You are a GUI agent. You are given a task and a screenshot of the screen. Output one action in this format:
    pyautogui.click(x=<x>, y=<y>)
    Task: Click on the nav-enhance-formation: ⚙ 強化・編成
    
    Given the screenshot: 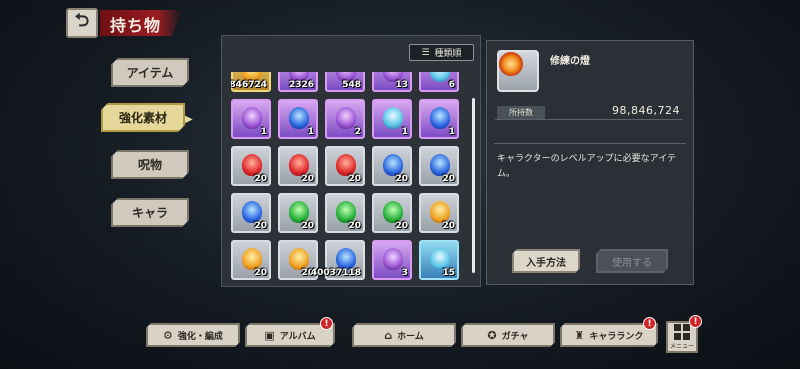 What is the action you would take?
    pyautogui.click(x=193, y=335)
    